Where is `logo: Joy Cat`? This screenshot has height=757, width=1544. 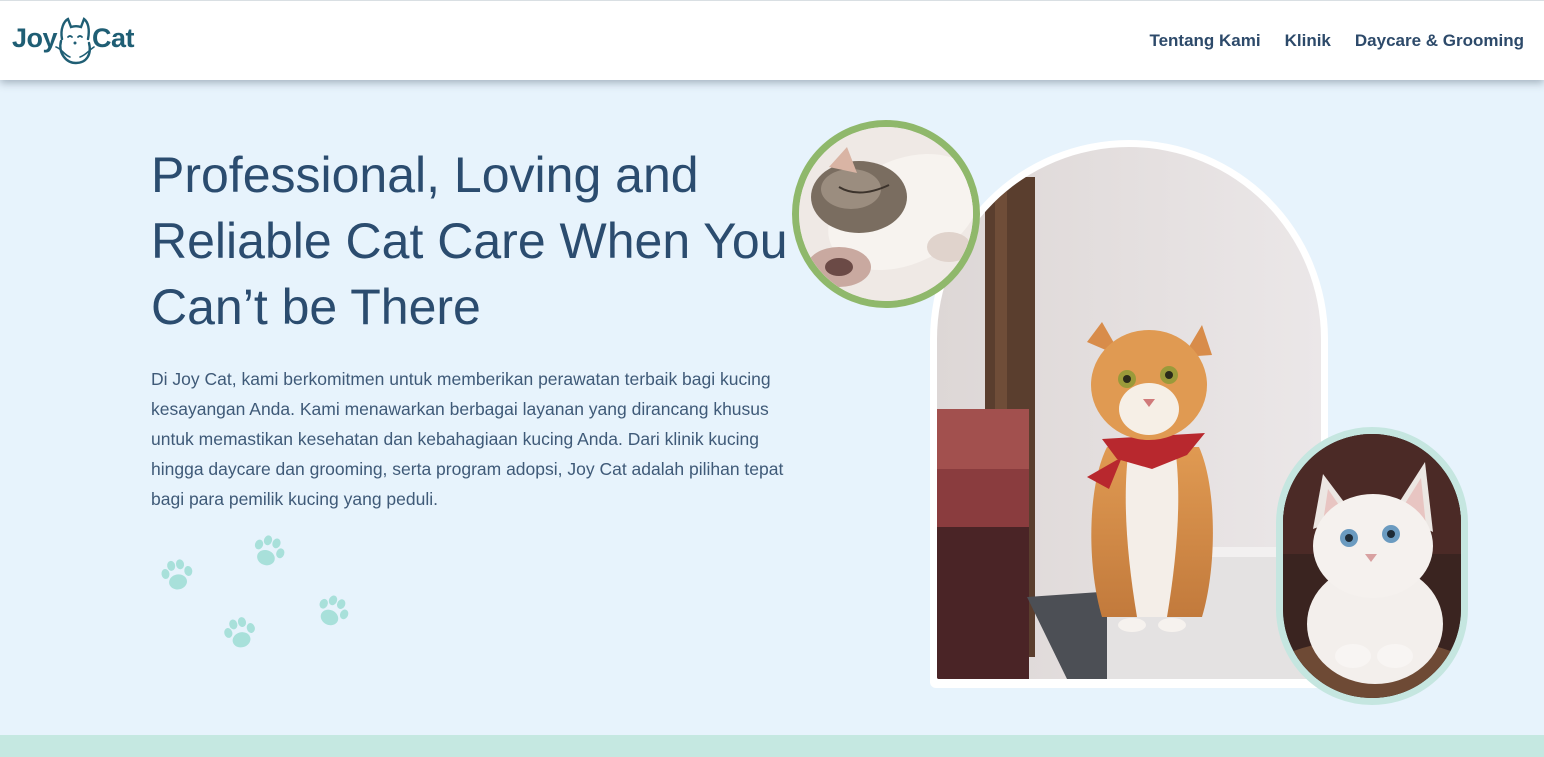
logo: Joy Cat is located at coordinates (73, 42).